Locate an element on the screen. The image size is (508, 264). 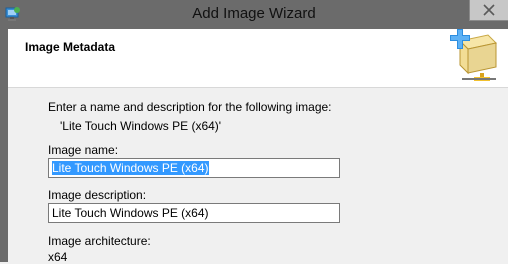
window-title: Add Image Wizard is located at coordinates (254, 13).